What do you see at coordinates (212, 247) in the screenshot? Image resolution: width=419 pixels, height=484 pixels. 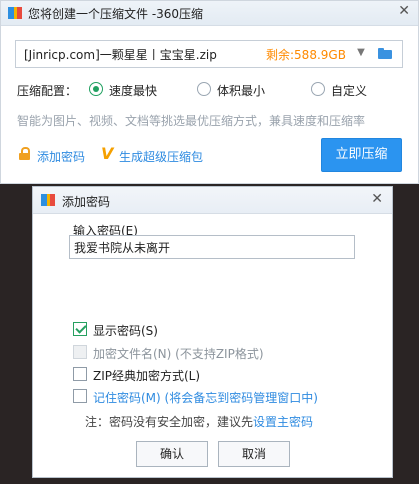 I see `password-input` at bounding box center [212, 247].